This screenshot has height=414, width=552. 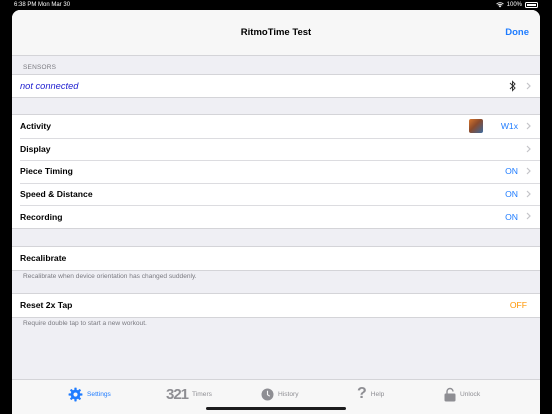 What do you see at coordinates (46, 171) in the screenshot?
I see `piece-timing-label: Piece Timing` at bounding box center [46, 171].